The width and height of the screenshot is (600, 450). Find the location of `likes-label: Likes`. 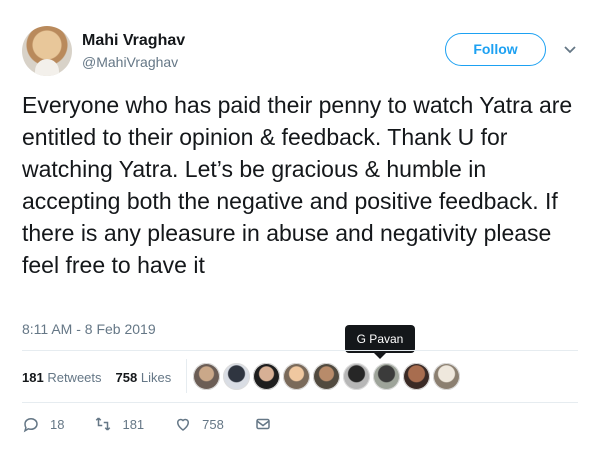

likes-label: Likes is located at coordinates (156, 377).